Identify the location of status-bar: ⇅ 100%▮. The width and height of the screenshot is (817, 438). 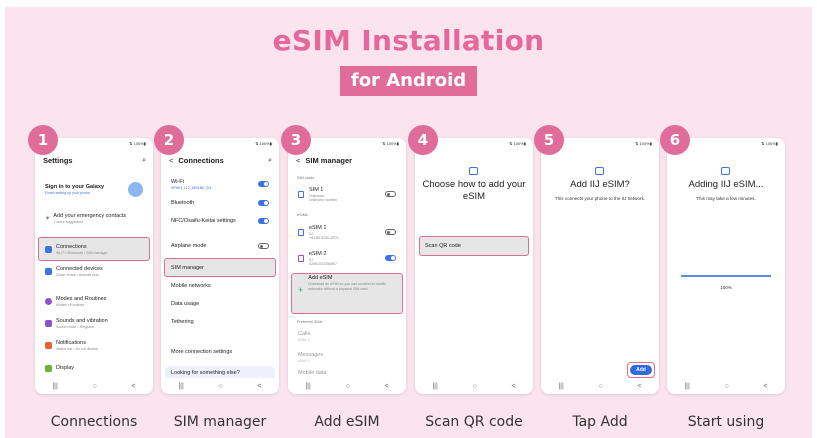
(137, 143).